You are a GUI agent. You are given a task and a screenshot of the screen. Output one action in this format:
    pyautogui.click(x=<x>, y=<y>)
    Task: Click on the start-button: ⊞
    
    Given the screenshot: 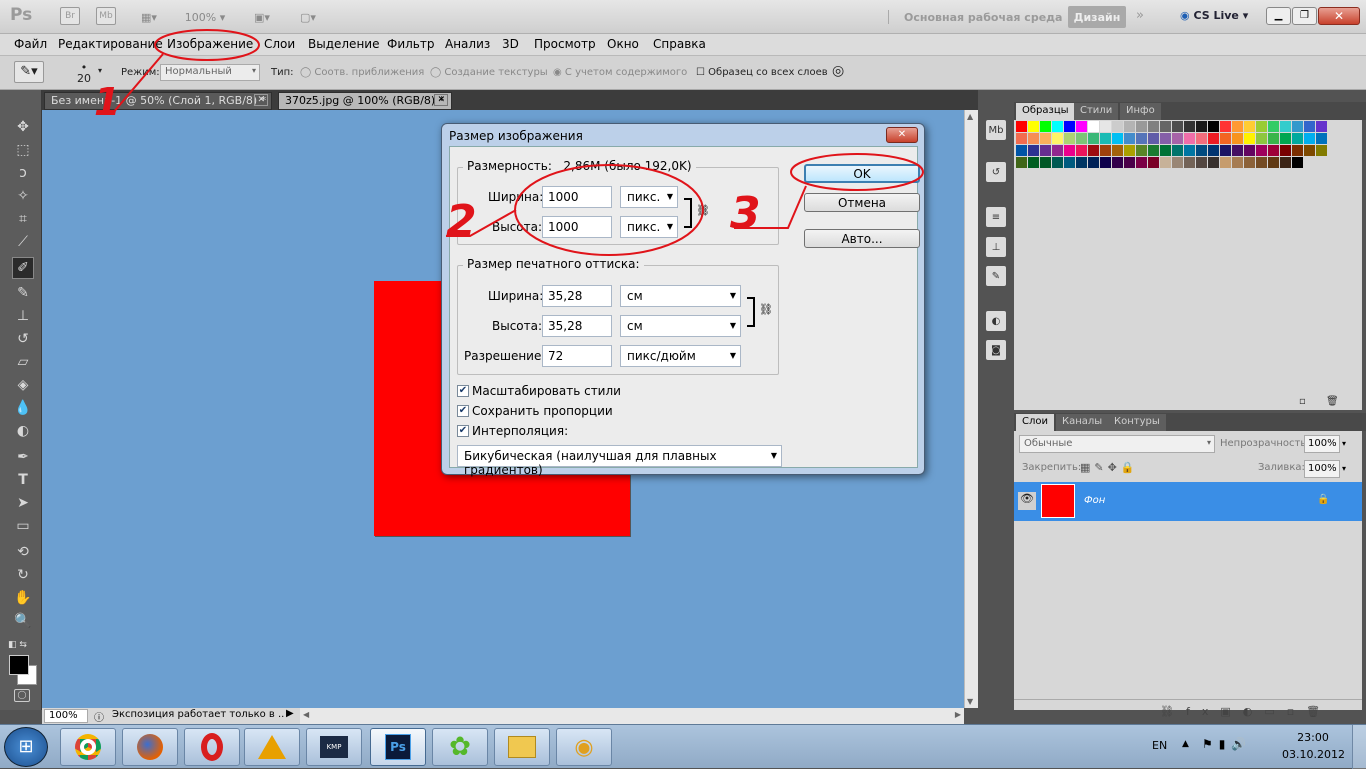 What is the action you would take?
    pyautogui.click(x=26, y=747)
    